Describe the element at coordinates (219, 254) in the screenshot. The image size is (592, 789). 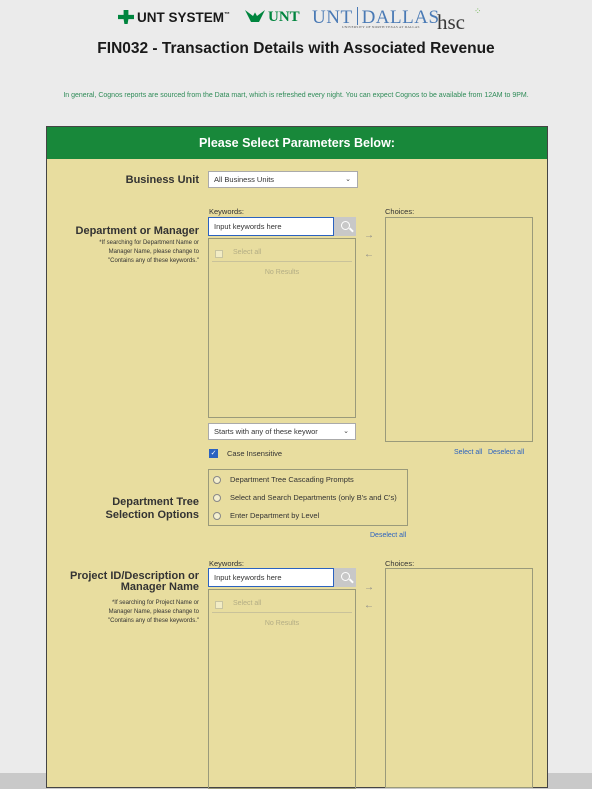
I see `department-select-all-checkbox` at that location.